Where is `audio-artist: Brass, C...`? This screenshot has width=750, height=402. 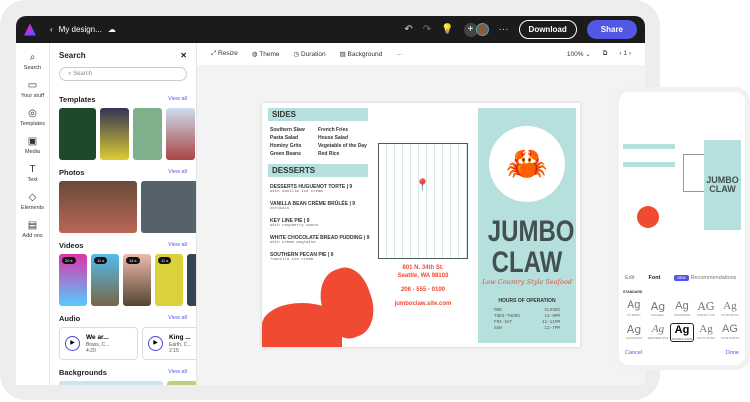 audio-artist: Brass, C... is located at coordinates (98, 344).